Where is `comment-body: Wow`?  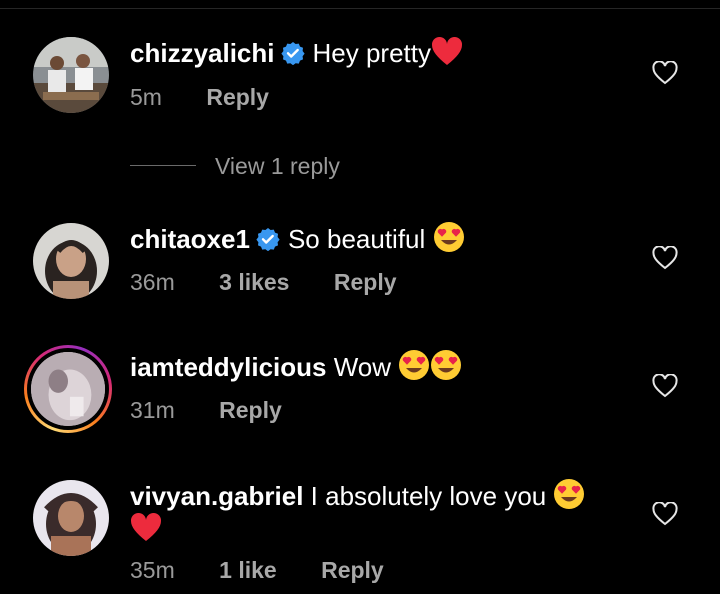
comment-body: Wow is located at coordinates (362, 367).